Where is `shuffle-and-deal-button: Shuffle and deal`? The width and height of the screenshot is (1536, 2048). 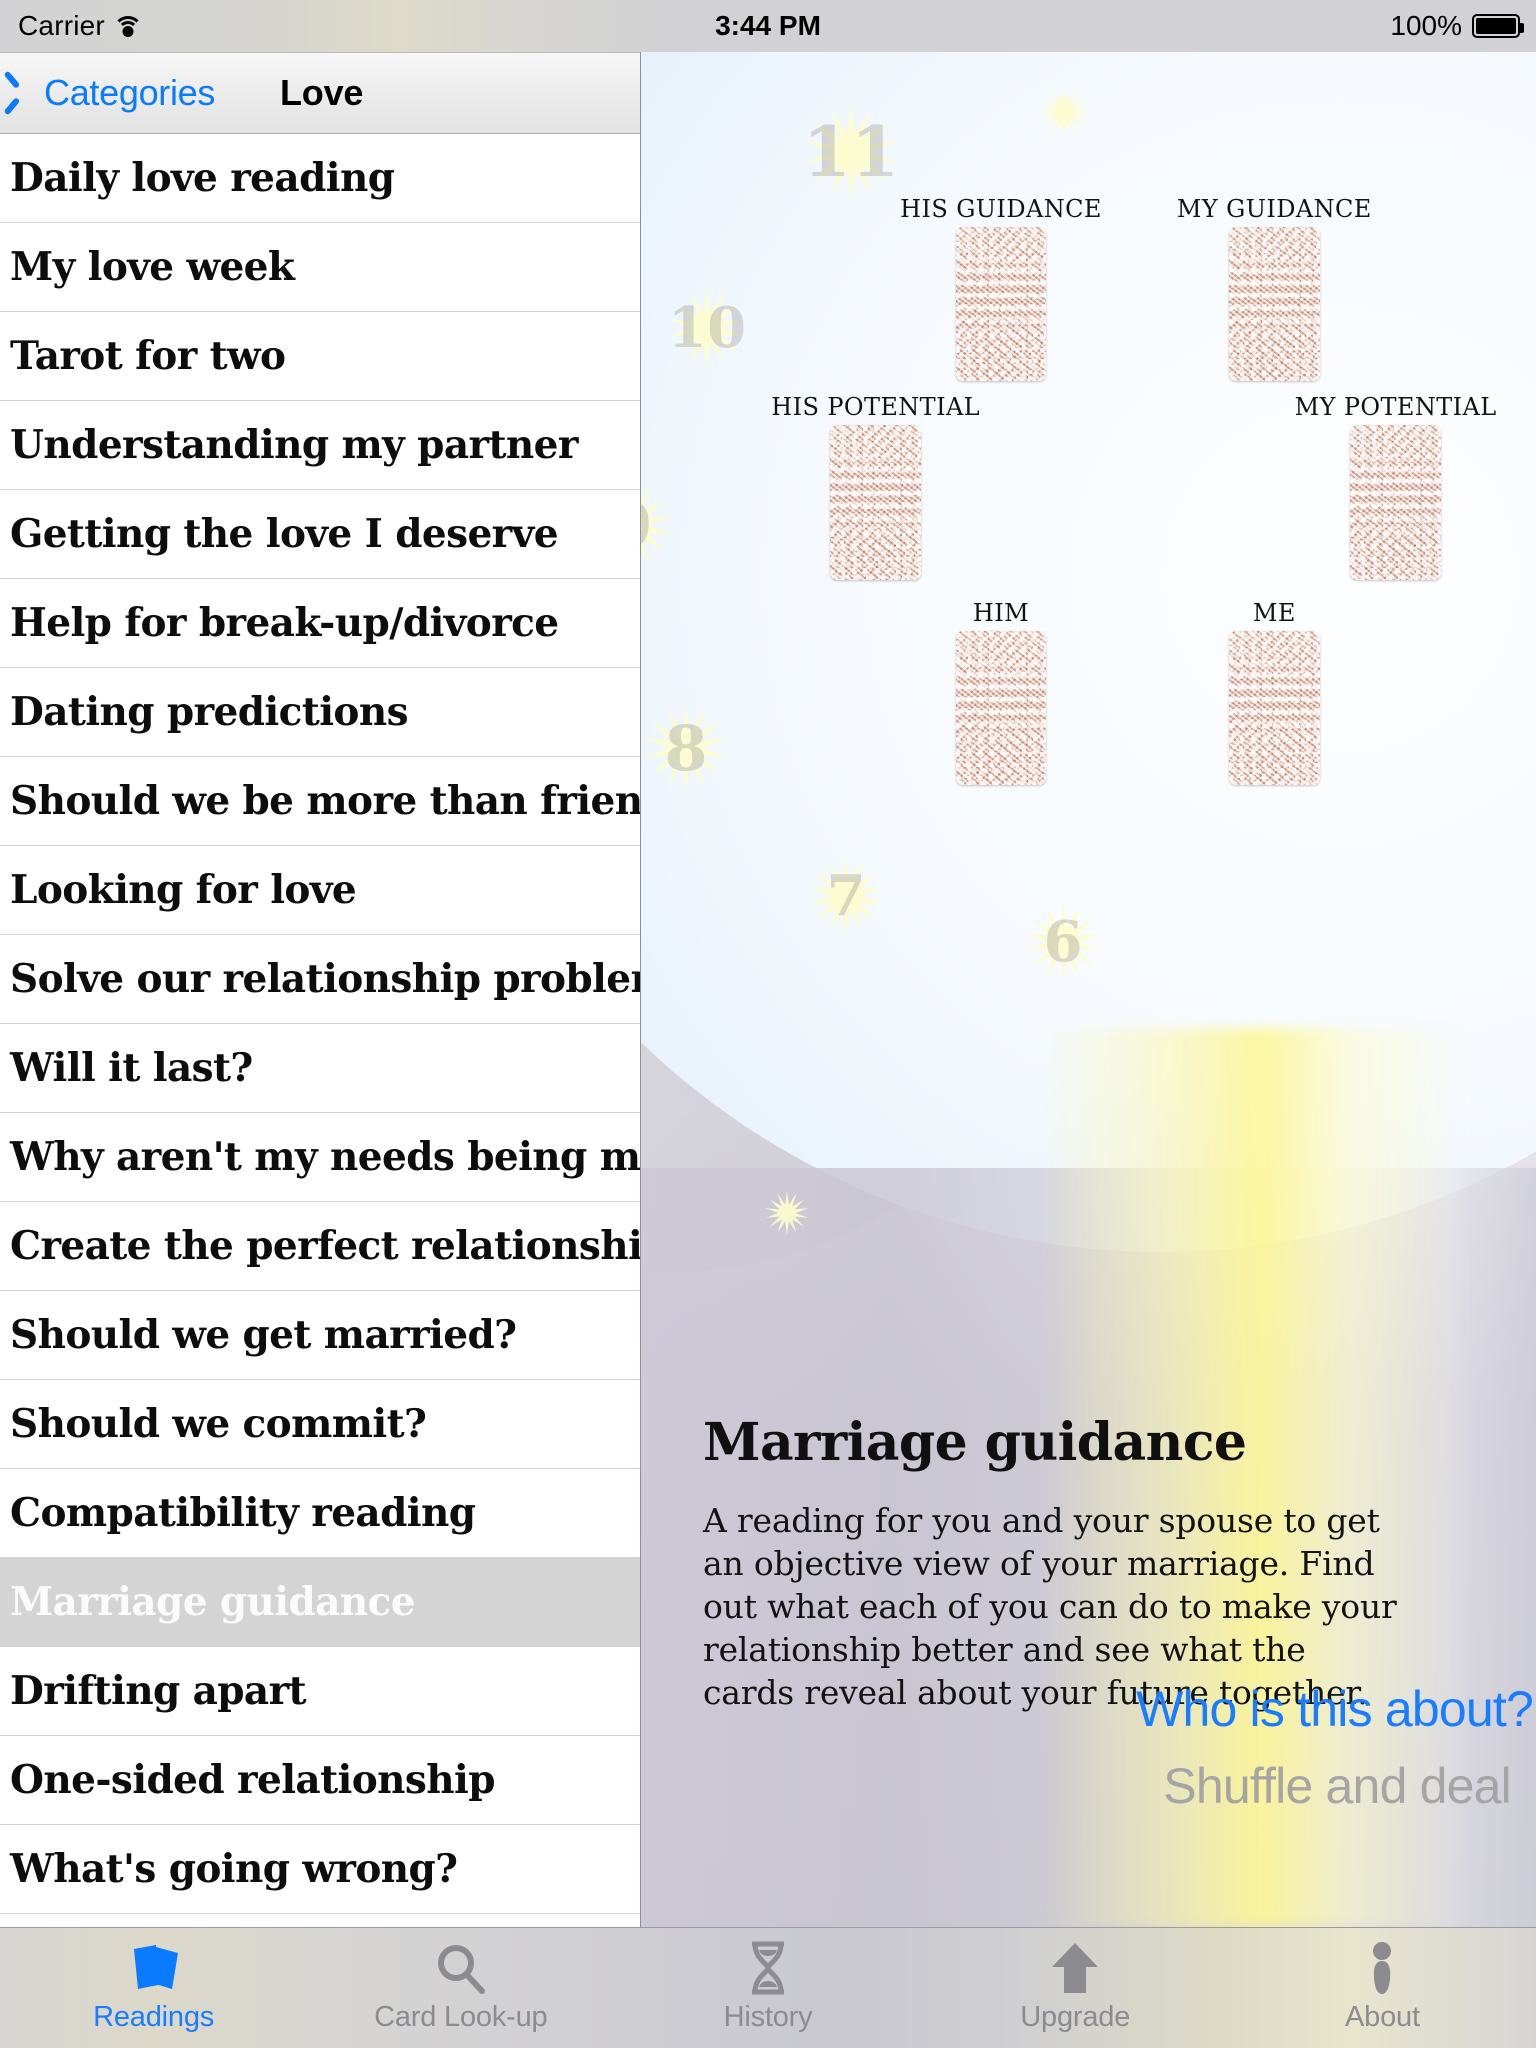
shuffle-and-deal-button: Shuffle and deal is located at coordinates (1337, 1786).